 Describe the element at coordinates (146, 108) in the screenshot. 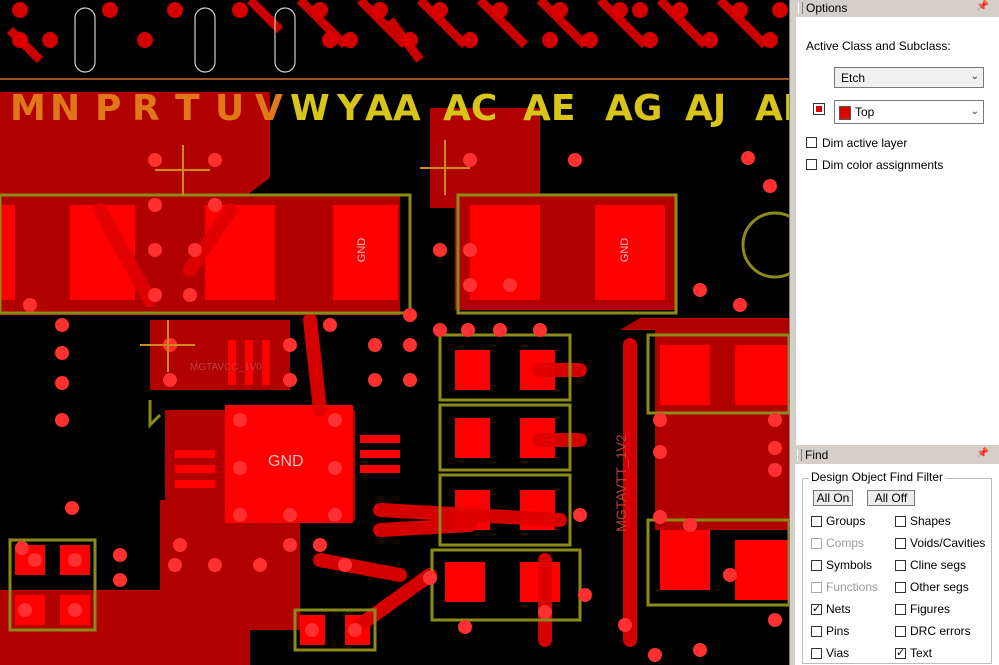

I see `grid-label: R` at that location.